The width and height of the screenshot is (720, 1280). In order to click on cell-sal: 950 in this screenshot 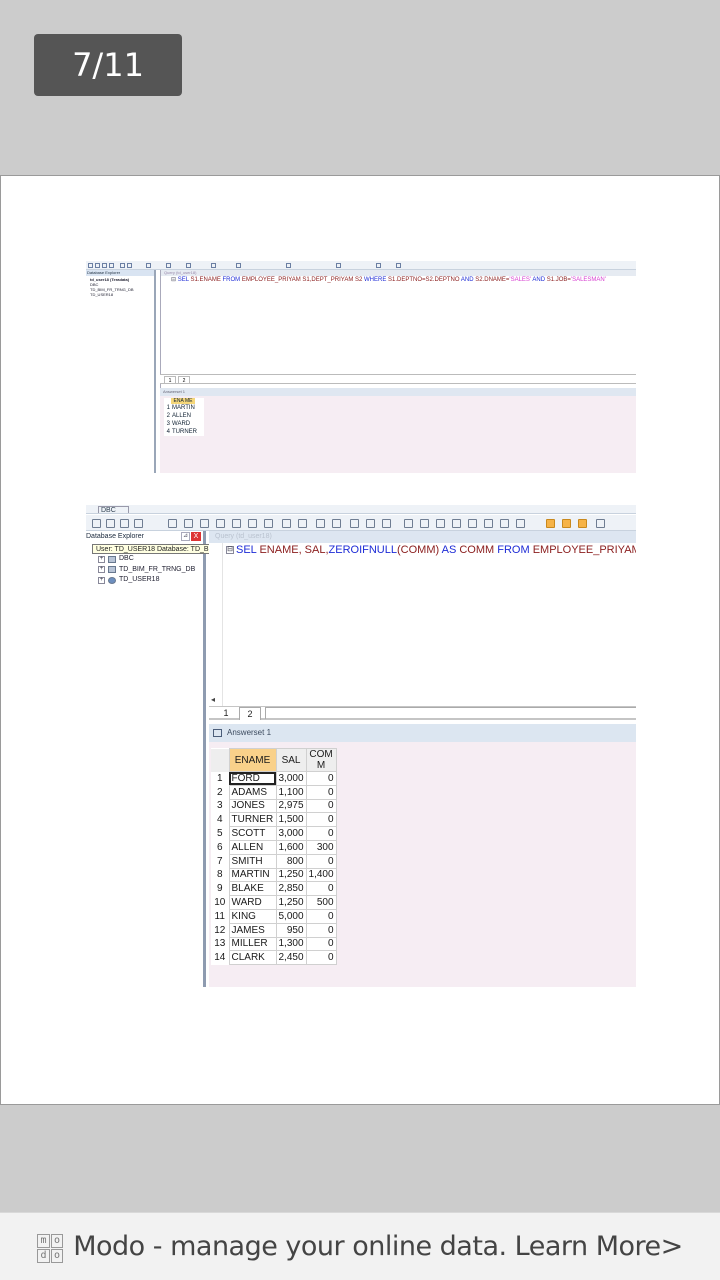, I will do `click(291, 930)`.